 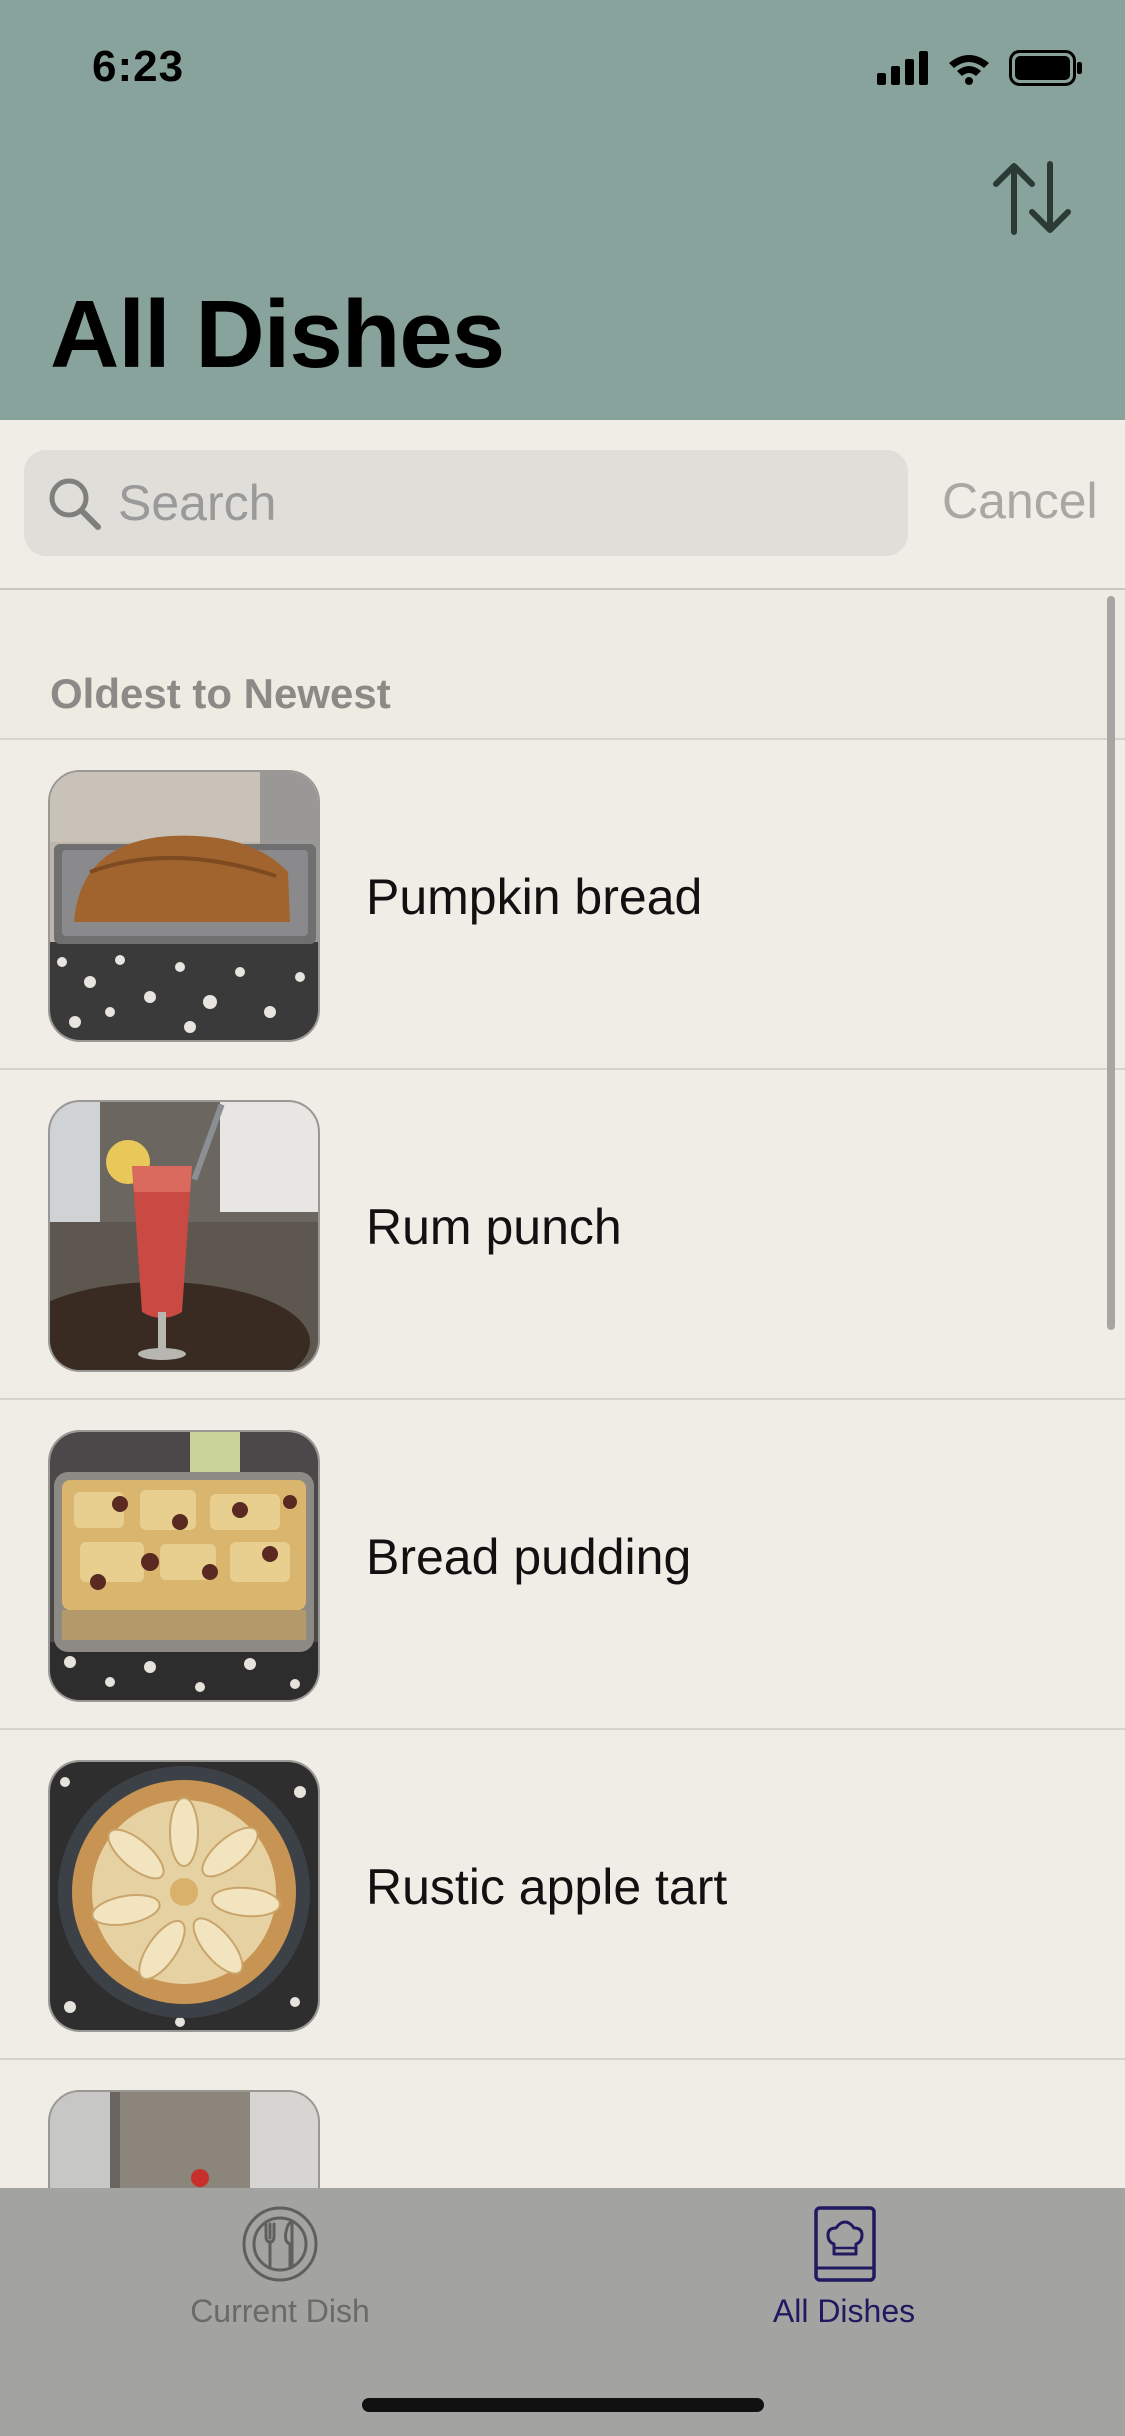 I want to click on tab-all-dishes: All Dishes, so click(x=844, y=2267).